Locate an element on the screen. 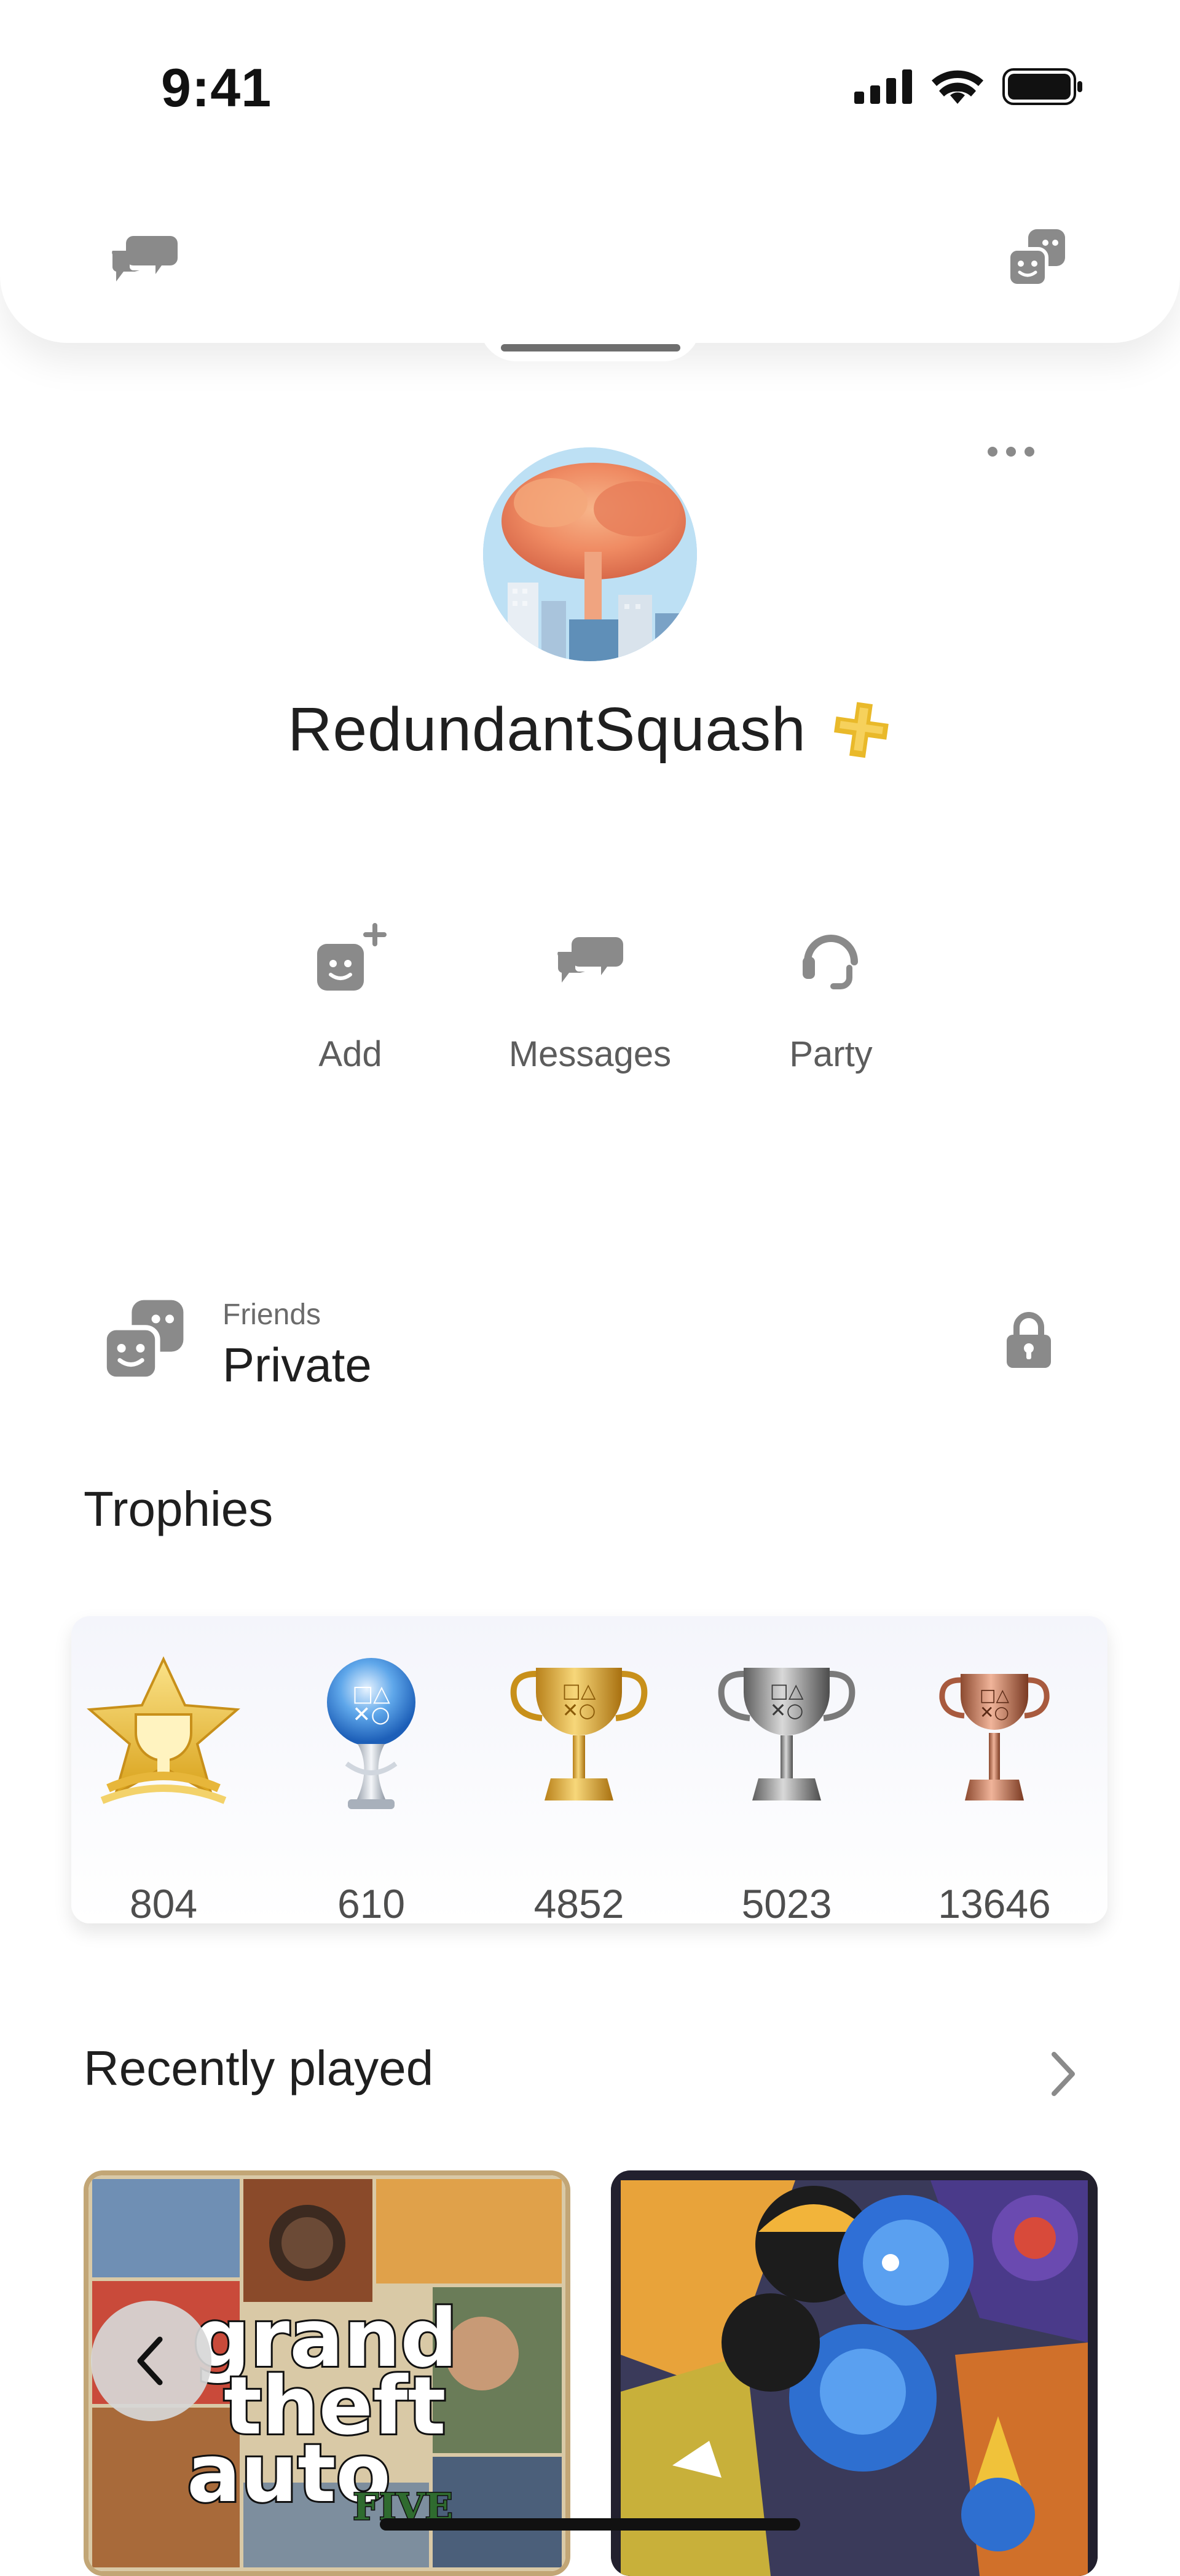 Image resolution: width=1180 pixels, height=2576 pixels. recently-played-see-all-button is located at coordinates (1063, 2074).